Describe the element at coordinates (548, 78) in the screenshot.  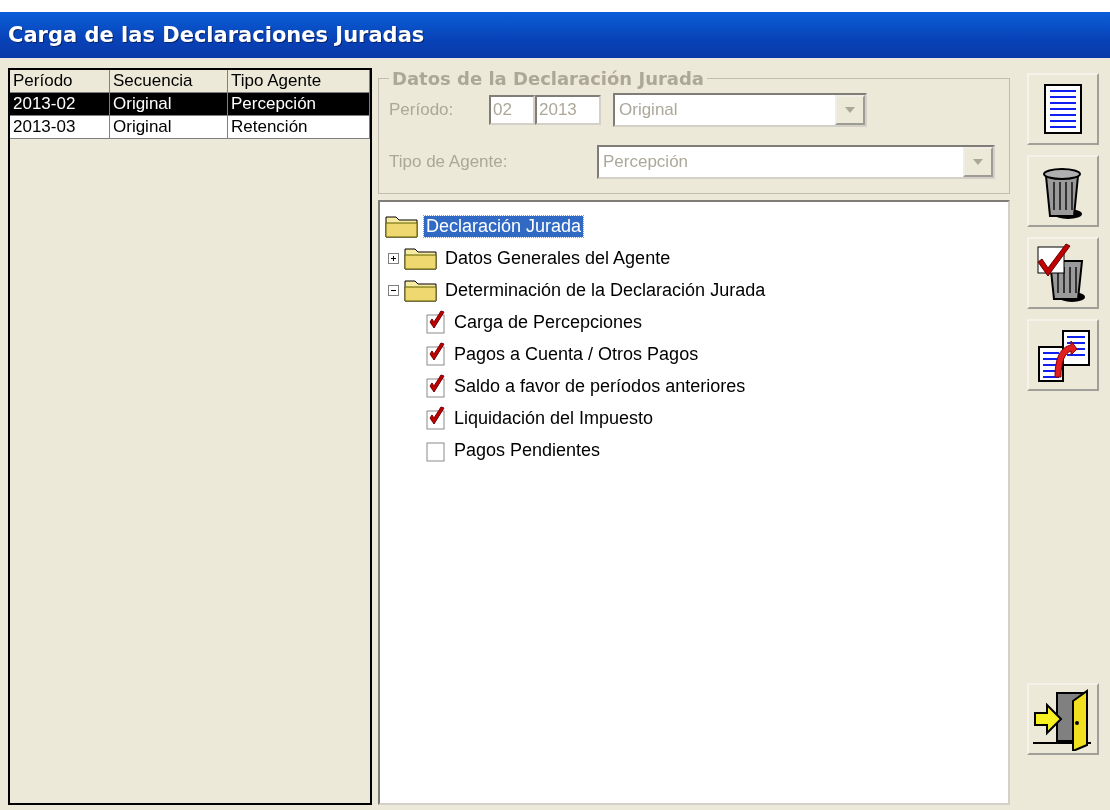
I see `group-title: Datos de la Declaración Jurada` at that location.